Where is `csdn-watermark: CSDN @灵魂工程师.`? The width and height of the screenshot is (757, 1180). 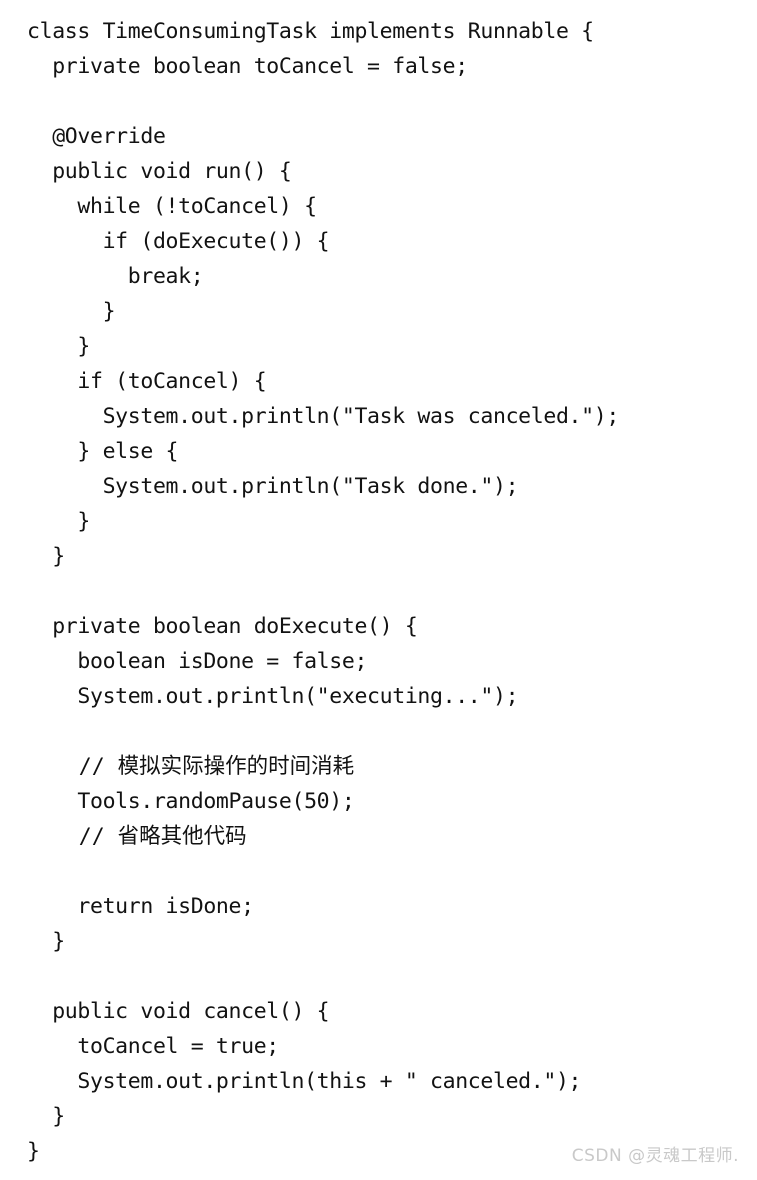
csdn-watermark: CSDN @灵魂工程师. is located at coordinates (655, 1156).